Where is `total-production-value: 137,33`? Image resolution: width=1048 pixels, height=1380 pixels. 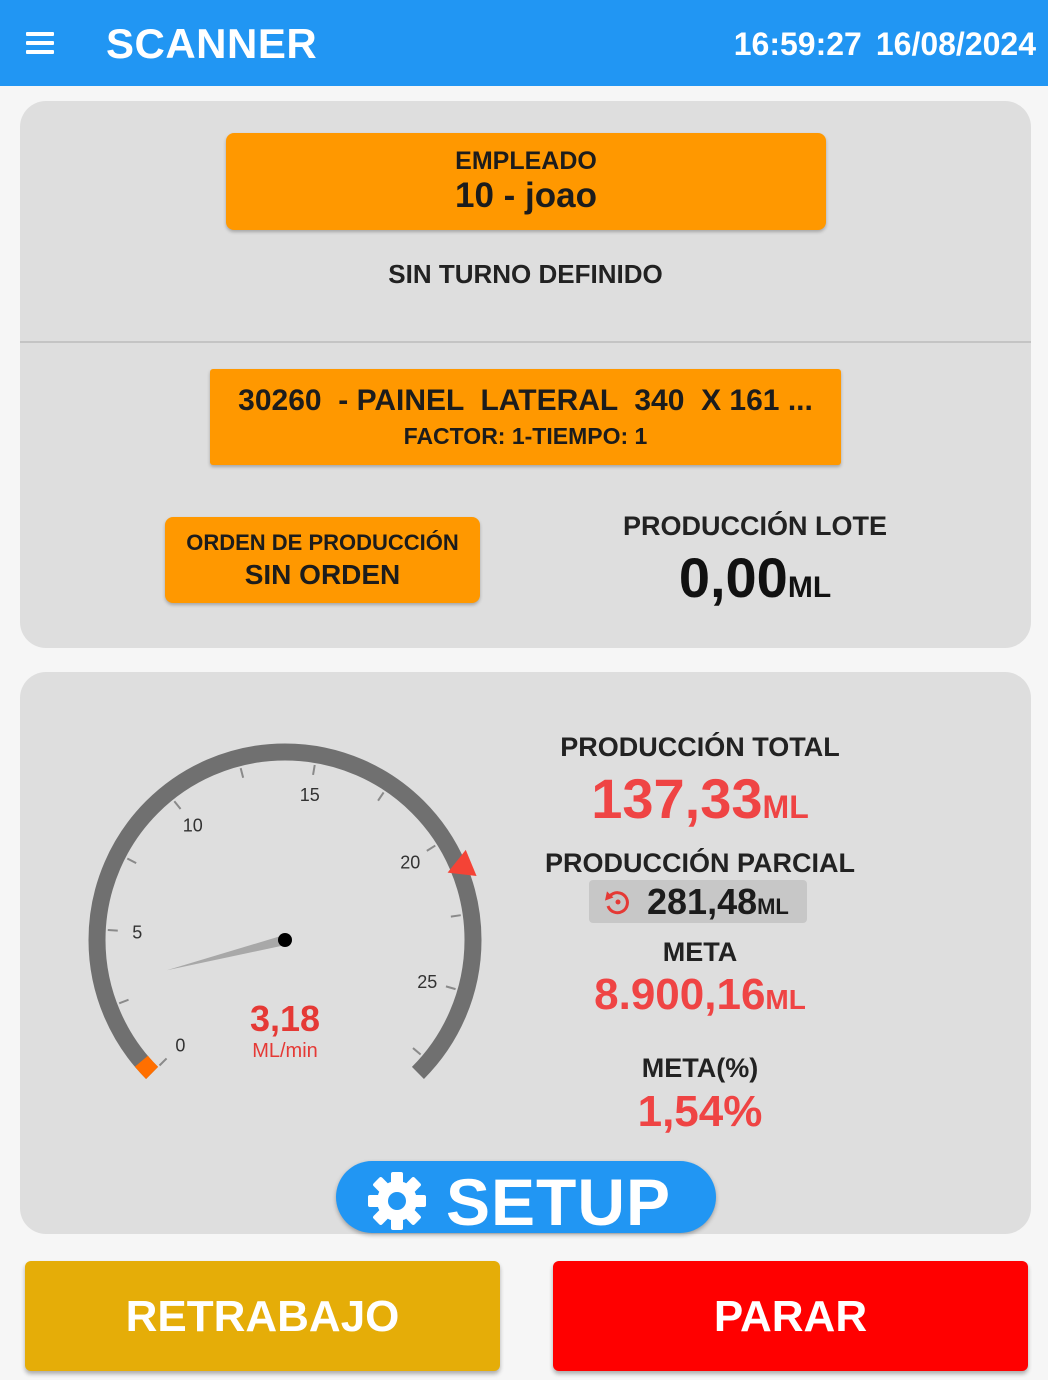
total-production-value: 137,33 is located at coordinates (677, 798).